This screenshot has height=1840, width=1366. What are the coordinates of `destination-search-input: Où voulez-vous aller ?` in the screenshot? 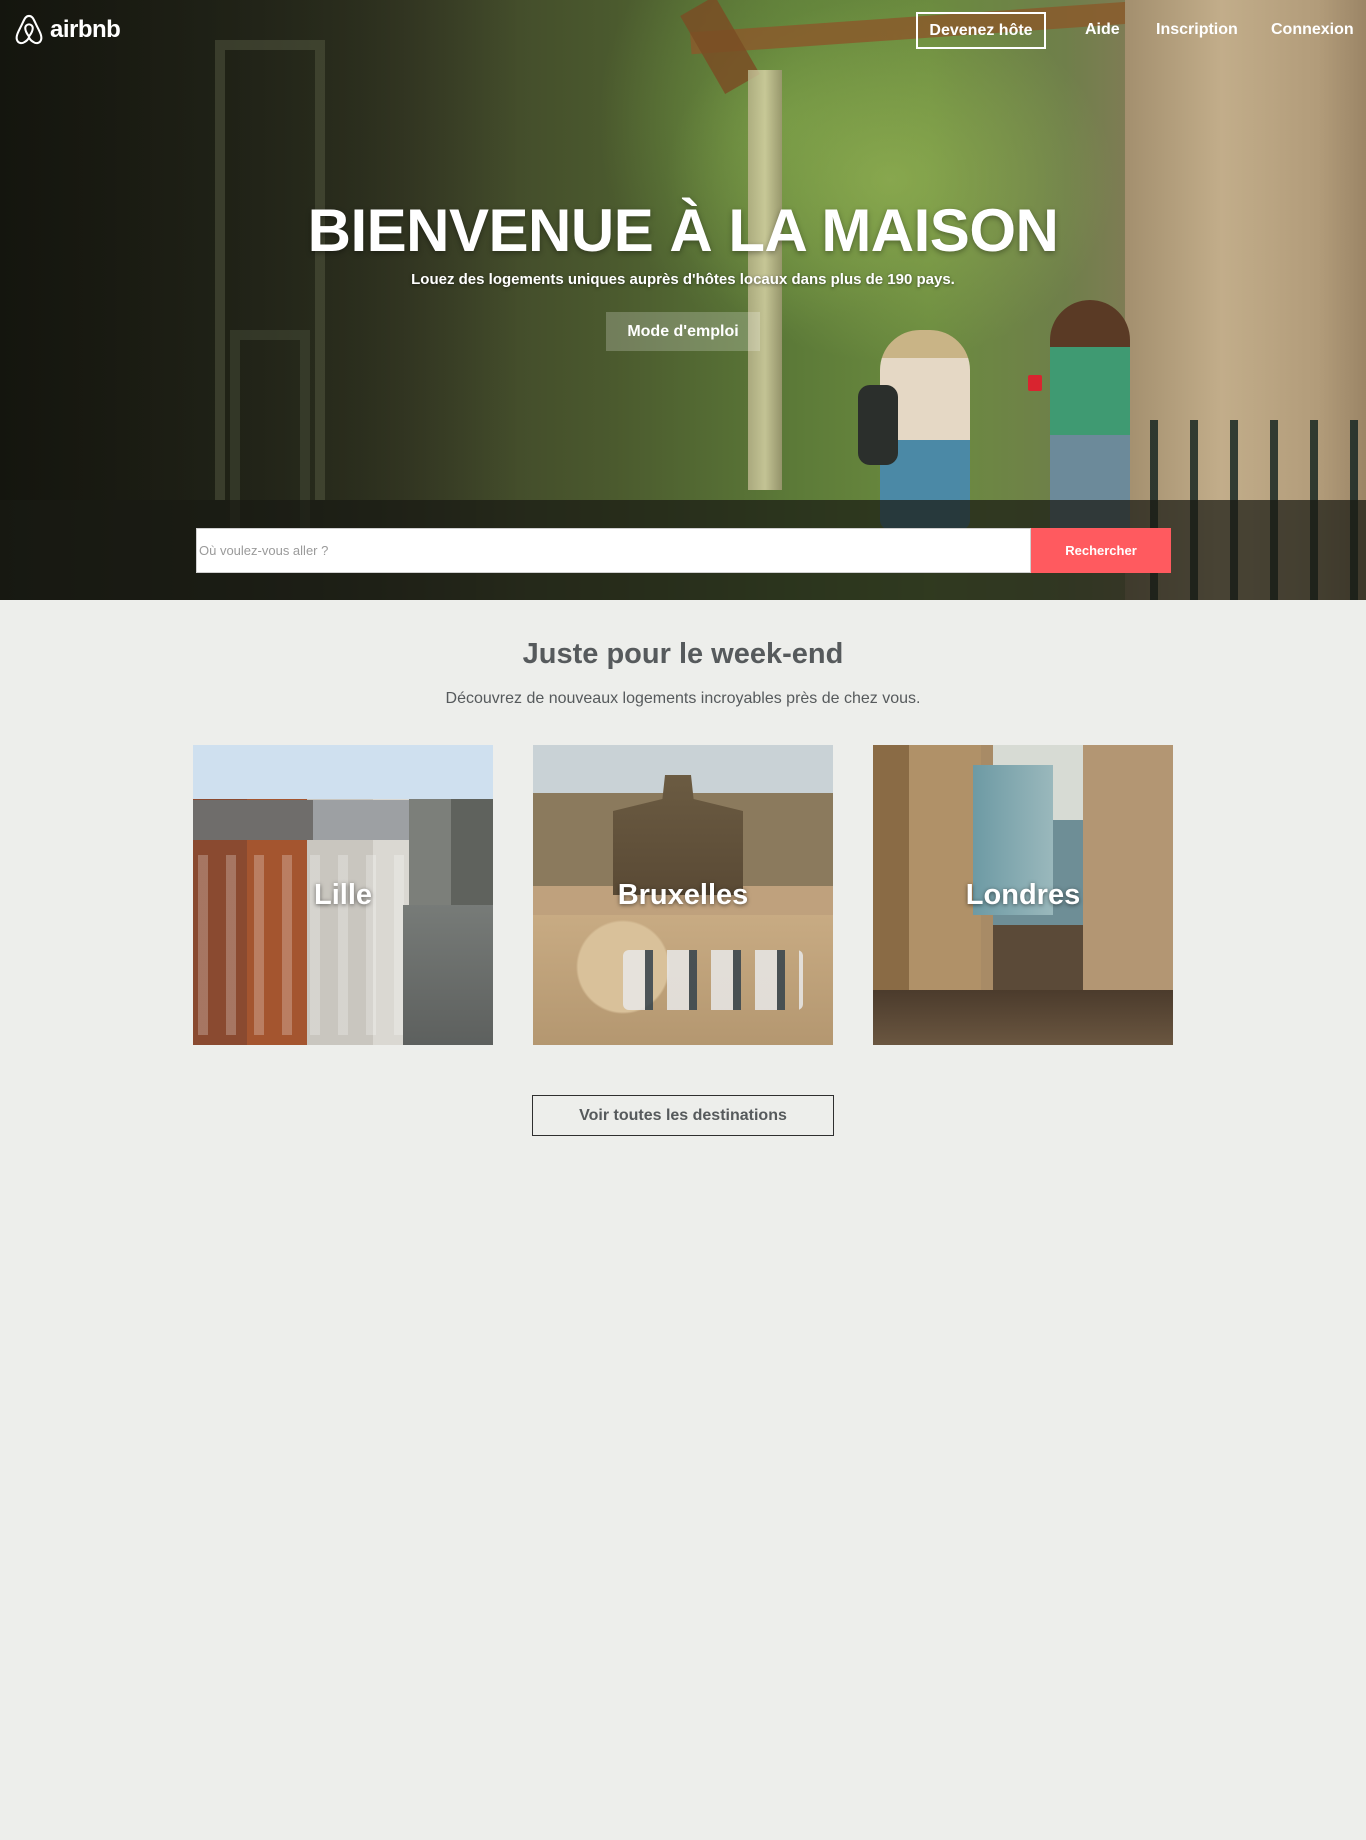 It's located at (613, 550).